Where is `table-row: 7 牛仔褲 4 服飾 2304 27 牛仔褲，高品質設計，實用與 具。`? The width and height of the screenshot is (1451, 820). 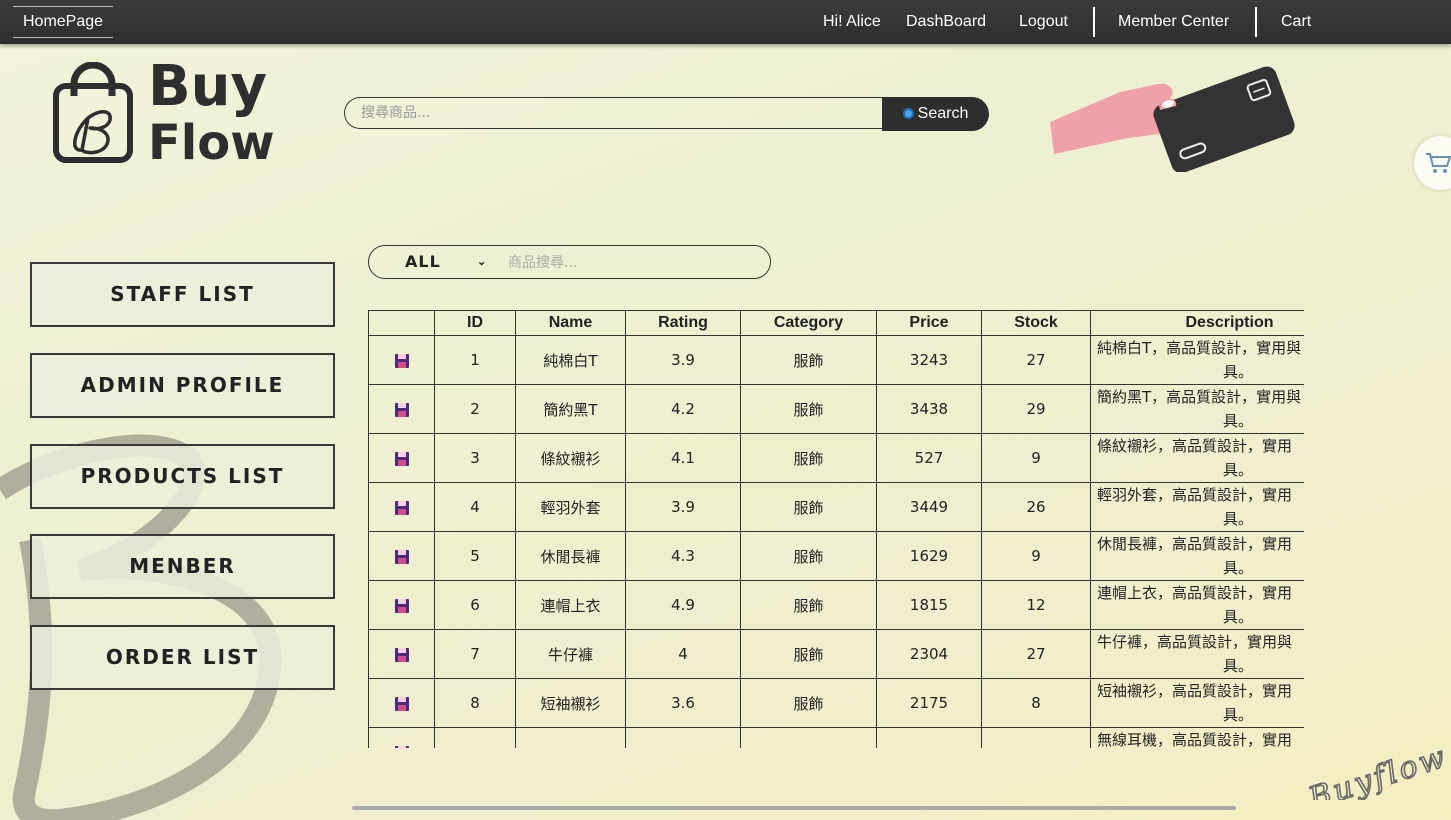
table-row: 7 牛仔褲 4 服飾 2304 27 牛仔褲，高品質設計，實用與 具。 is located at coordinates (836, 654).